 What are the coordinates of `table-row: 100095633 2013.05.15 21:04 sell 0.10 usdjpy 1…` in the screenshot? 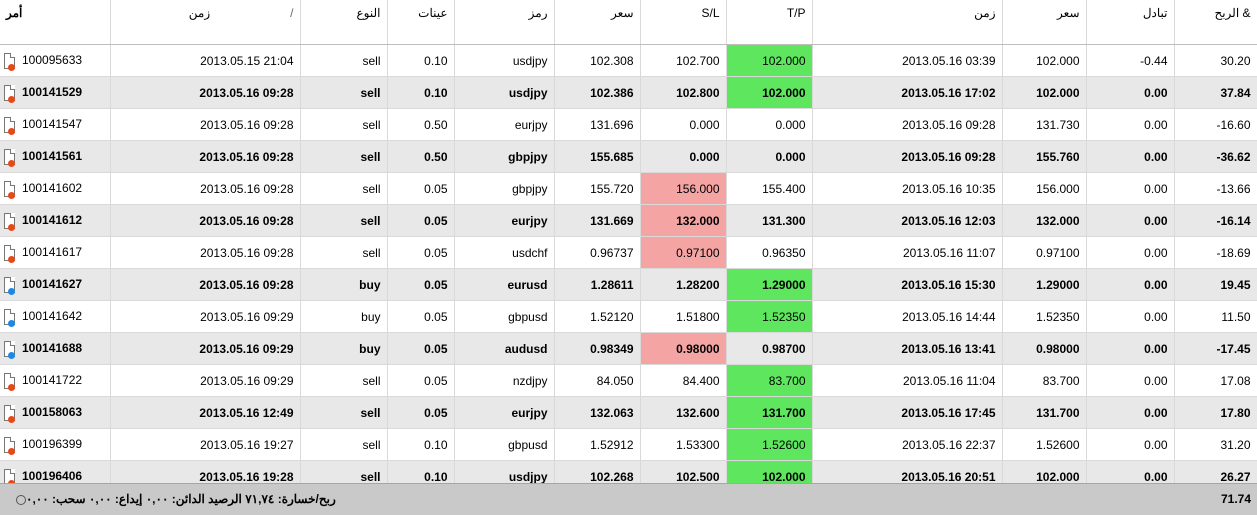 It's located at (628, 60).